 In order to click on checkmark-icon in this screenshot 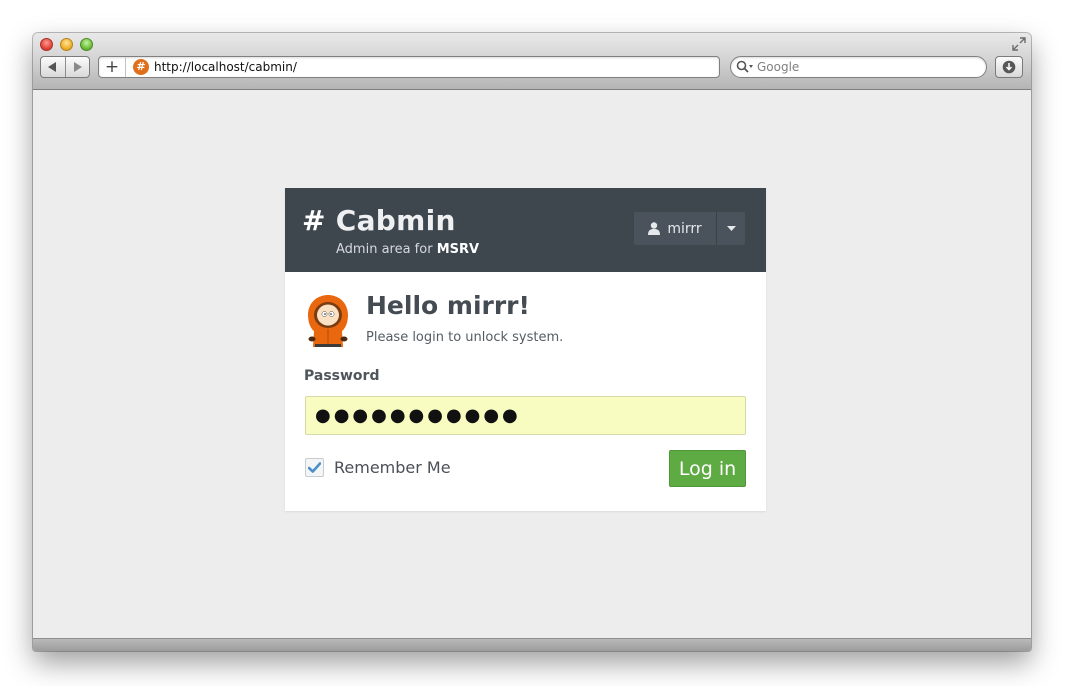, I will do `click(314, 467)`.